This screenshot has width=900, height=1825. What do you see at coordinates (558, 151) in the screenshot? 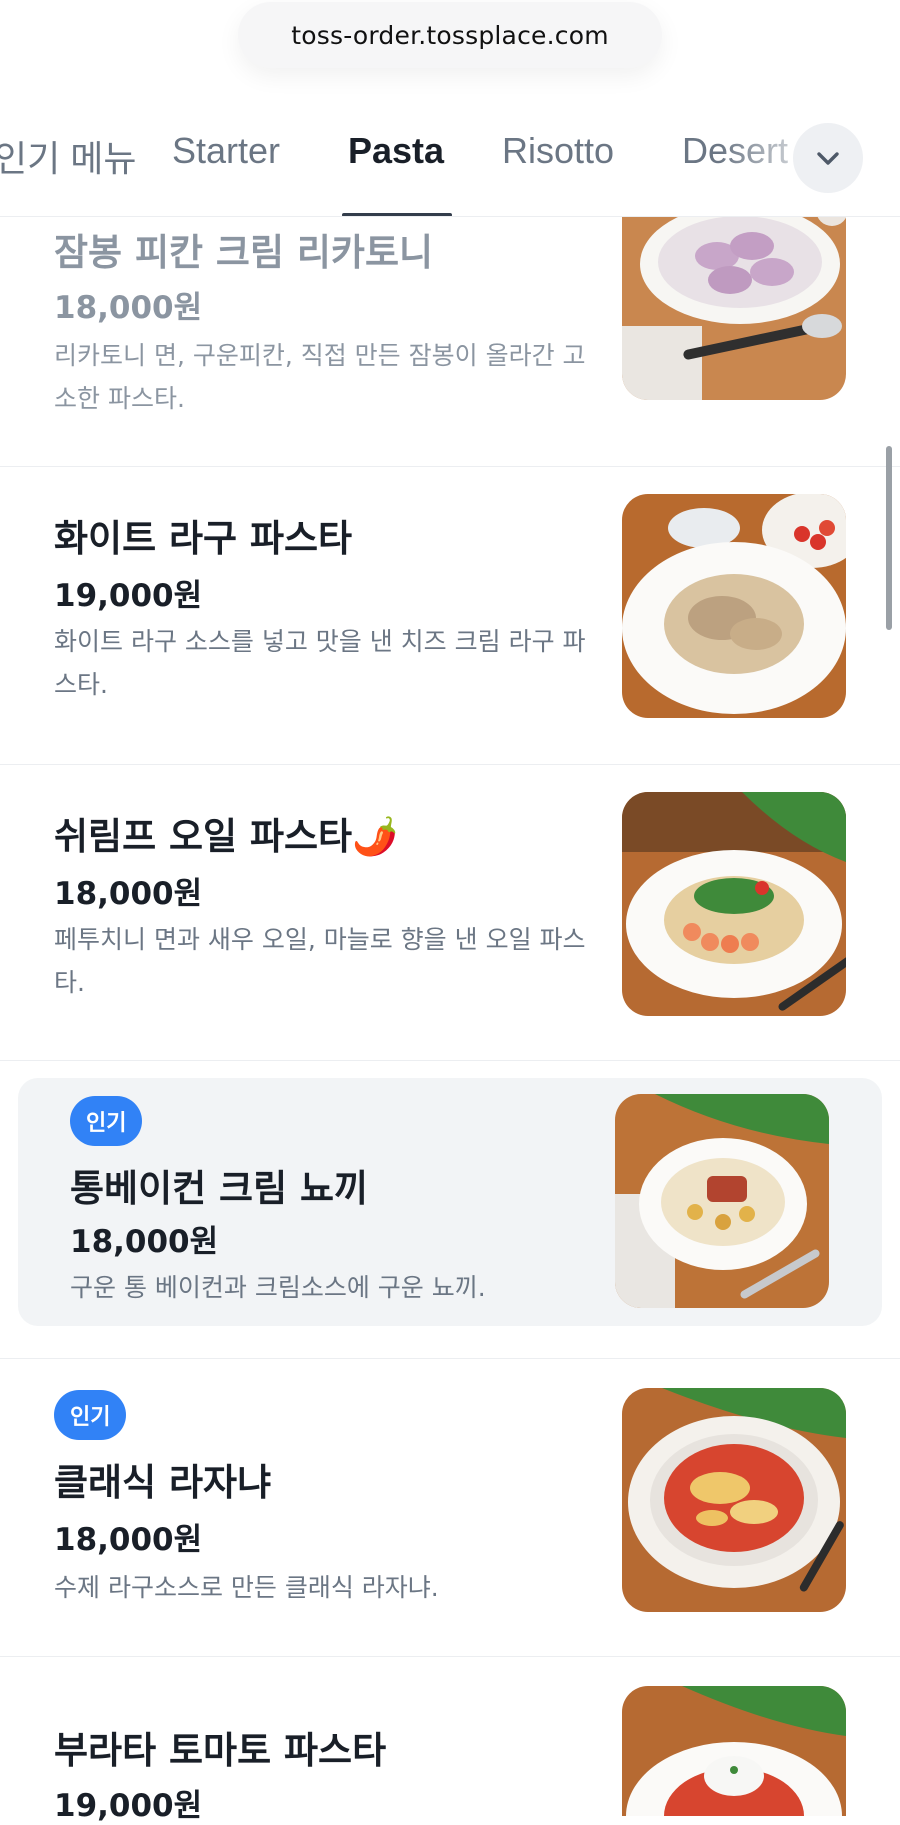
I see `tab-risotto: Risotto` at bounding box center [558, 151].